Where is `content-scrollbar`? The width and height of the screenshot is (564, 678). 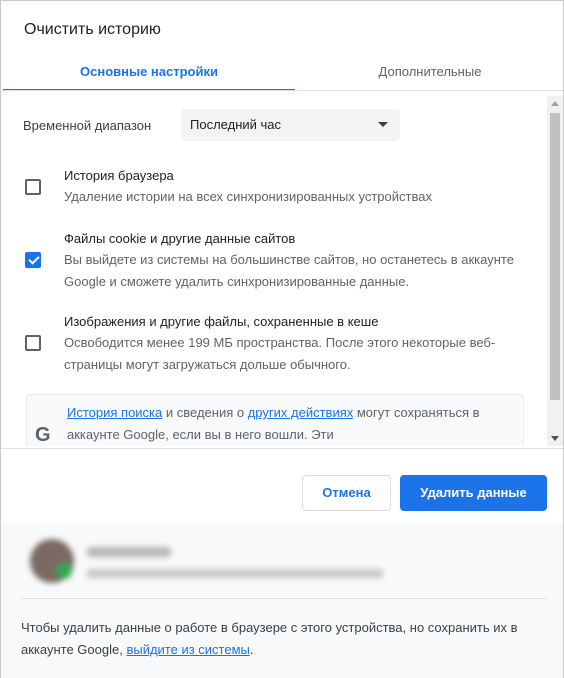 content-scrollbar is located at coordinates (555, 271).